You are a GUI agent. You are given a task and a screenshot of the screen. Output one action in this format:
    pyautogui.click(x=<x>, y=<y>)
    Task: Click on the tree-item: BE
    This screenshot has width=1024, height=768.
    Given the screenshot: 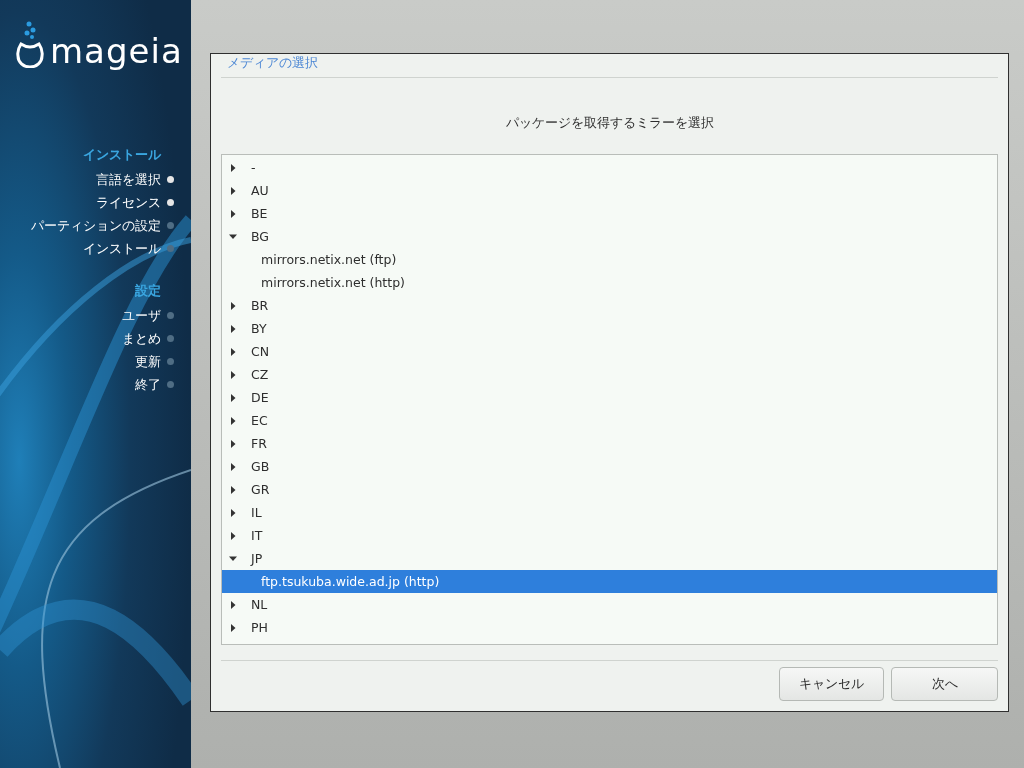 What is the action you would take?
    pyautogui.click(x=609, y=213)
    